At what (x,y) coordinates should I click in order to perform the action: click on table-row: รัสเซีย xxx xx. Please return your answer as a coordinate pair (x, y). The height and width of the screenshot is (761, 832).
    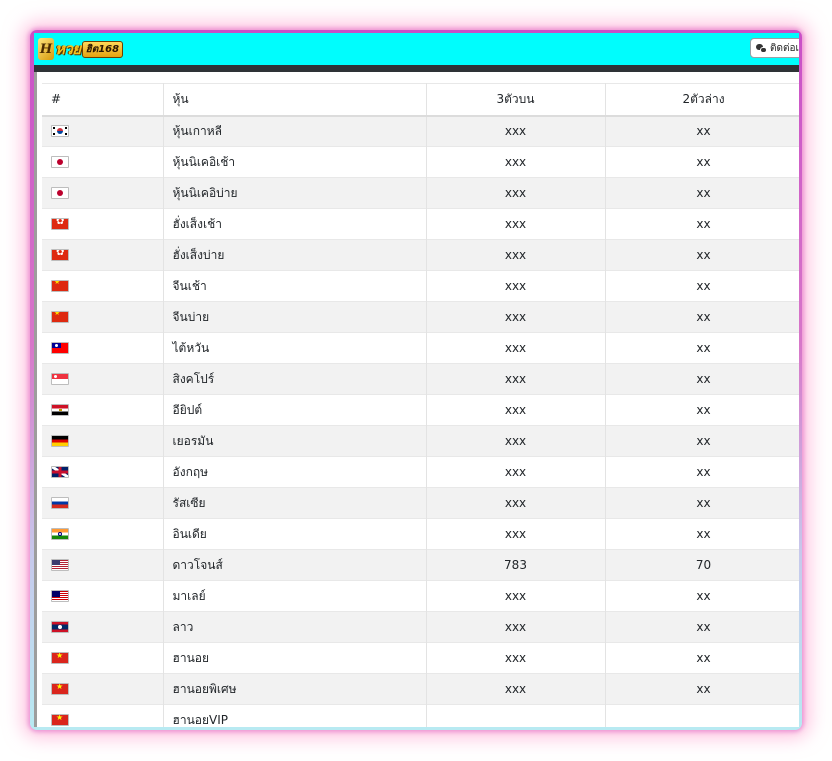
    Looking at the image, I should click on (420, 503).